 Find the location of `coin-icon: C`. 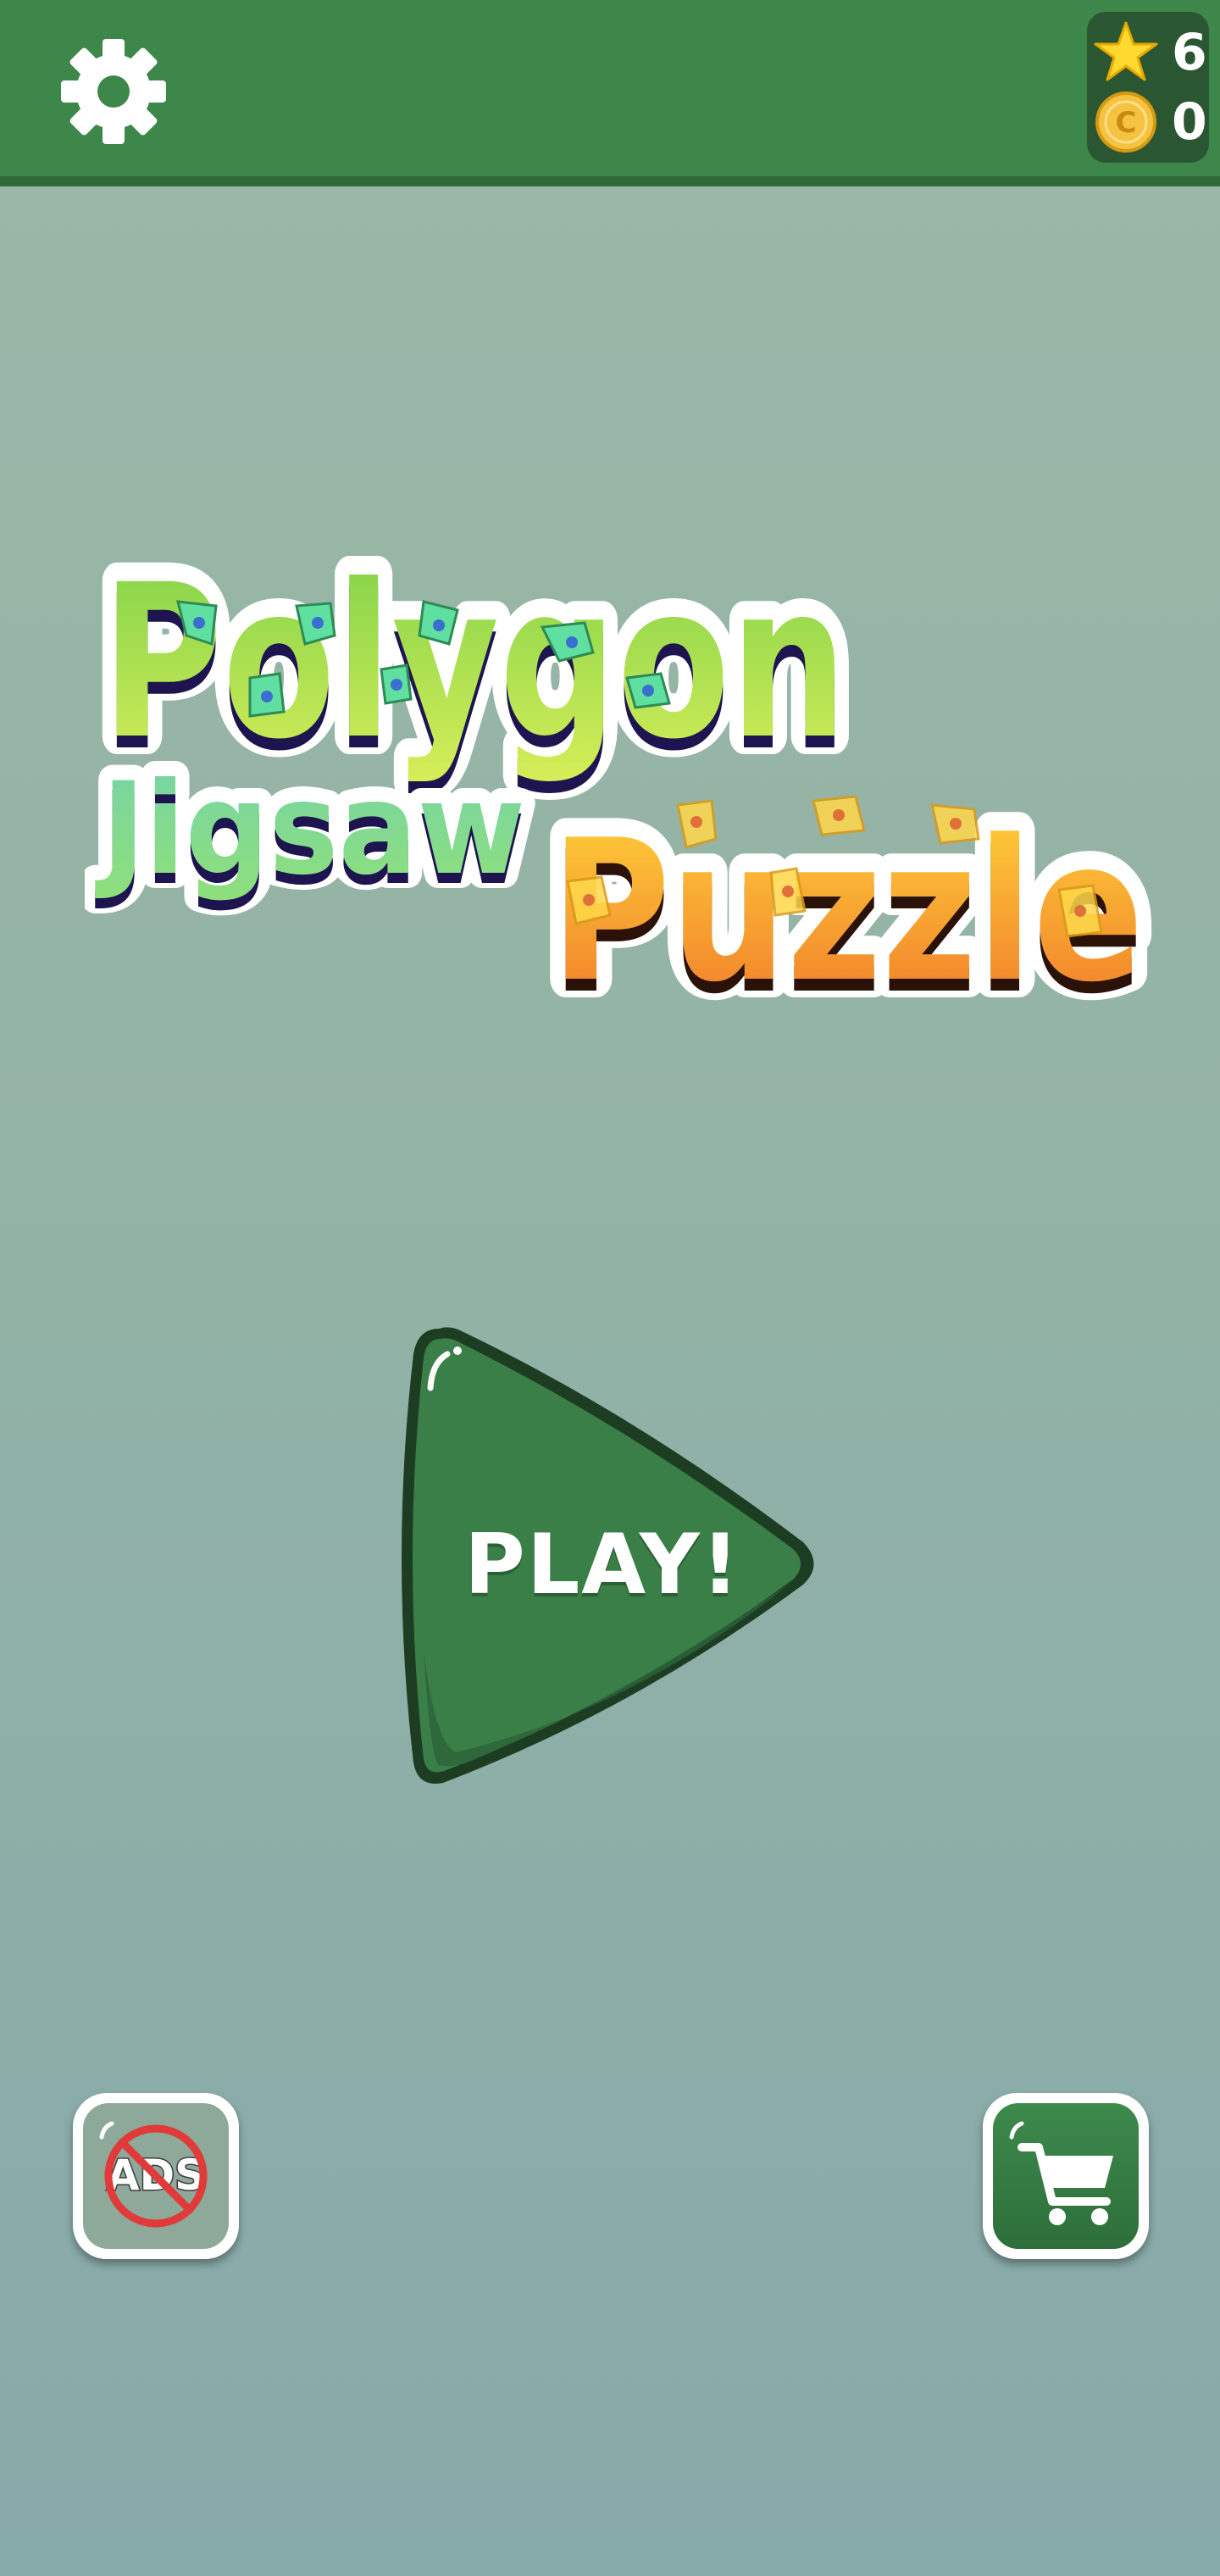

coin-icon: C is located at coordinates (1125, 122).